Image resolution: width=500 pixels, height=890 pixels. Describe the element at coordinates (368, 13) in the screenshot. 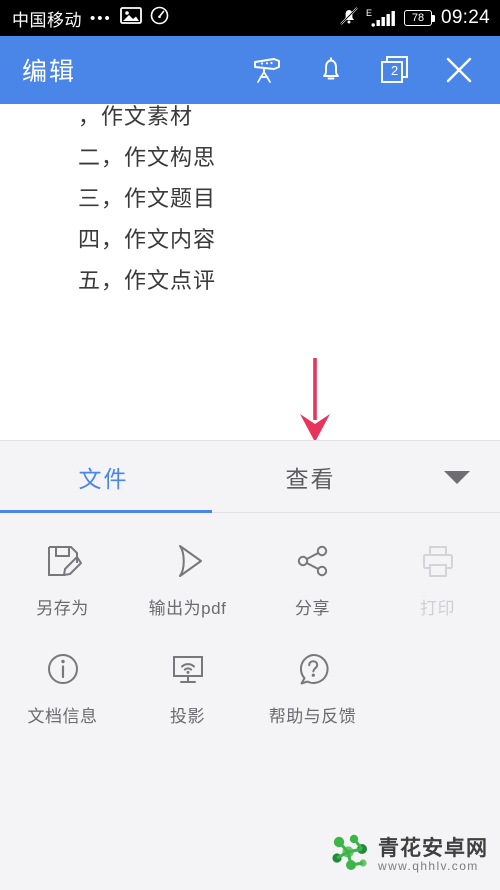

I see `network-type-label: E` at that location.